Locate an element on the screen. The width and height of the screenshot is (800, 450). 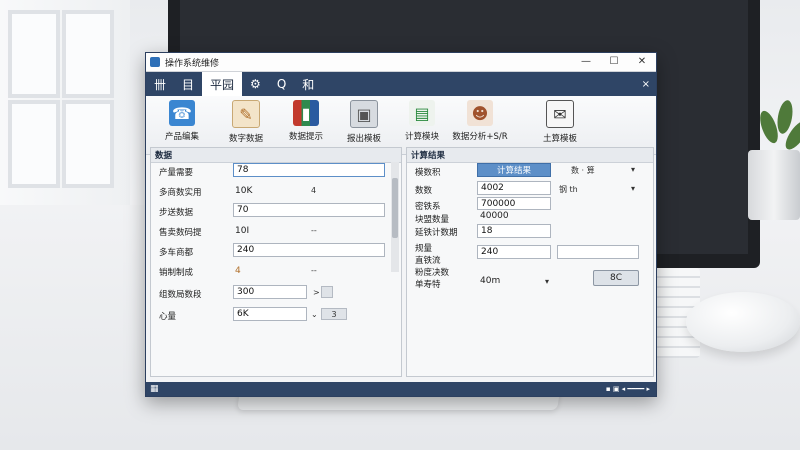
field-label: 密铁系 is located at coordinates (428, 207).